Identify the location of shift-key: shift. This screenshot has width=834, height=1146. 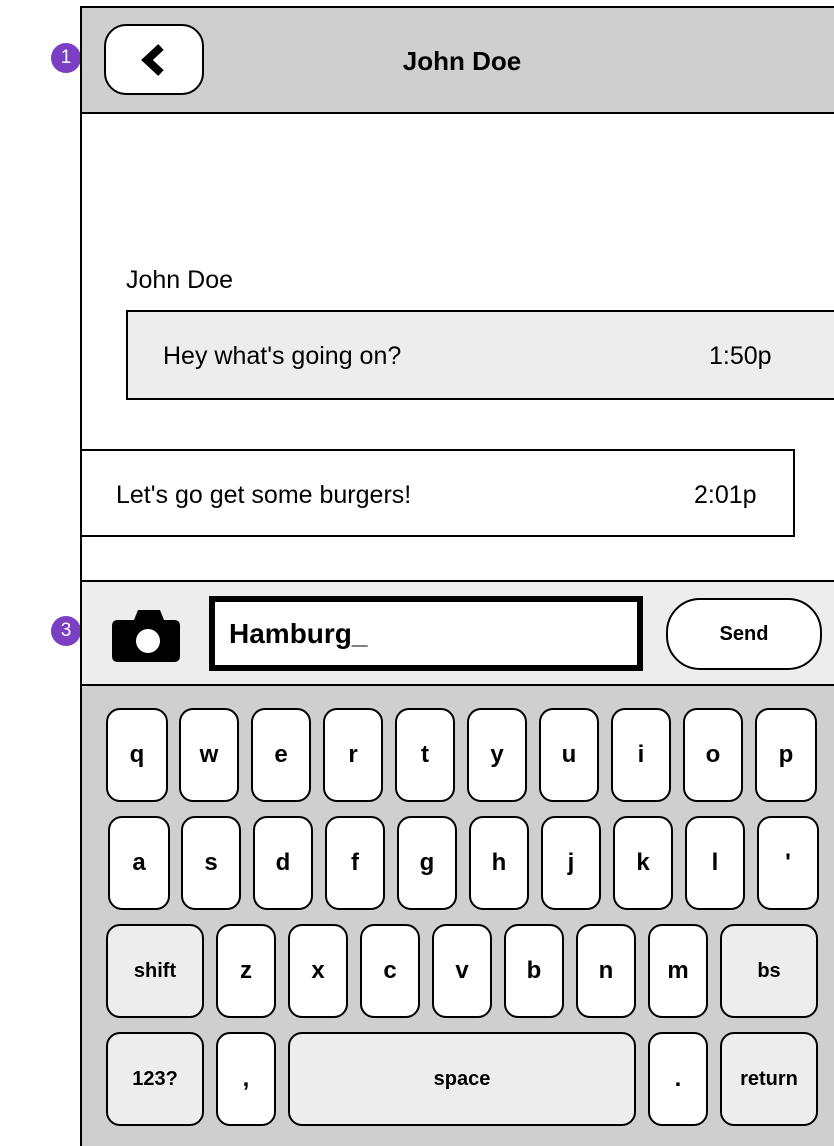
(155, 971).